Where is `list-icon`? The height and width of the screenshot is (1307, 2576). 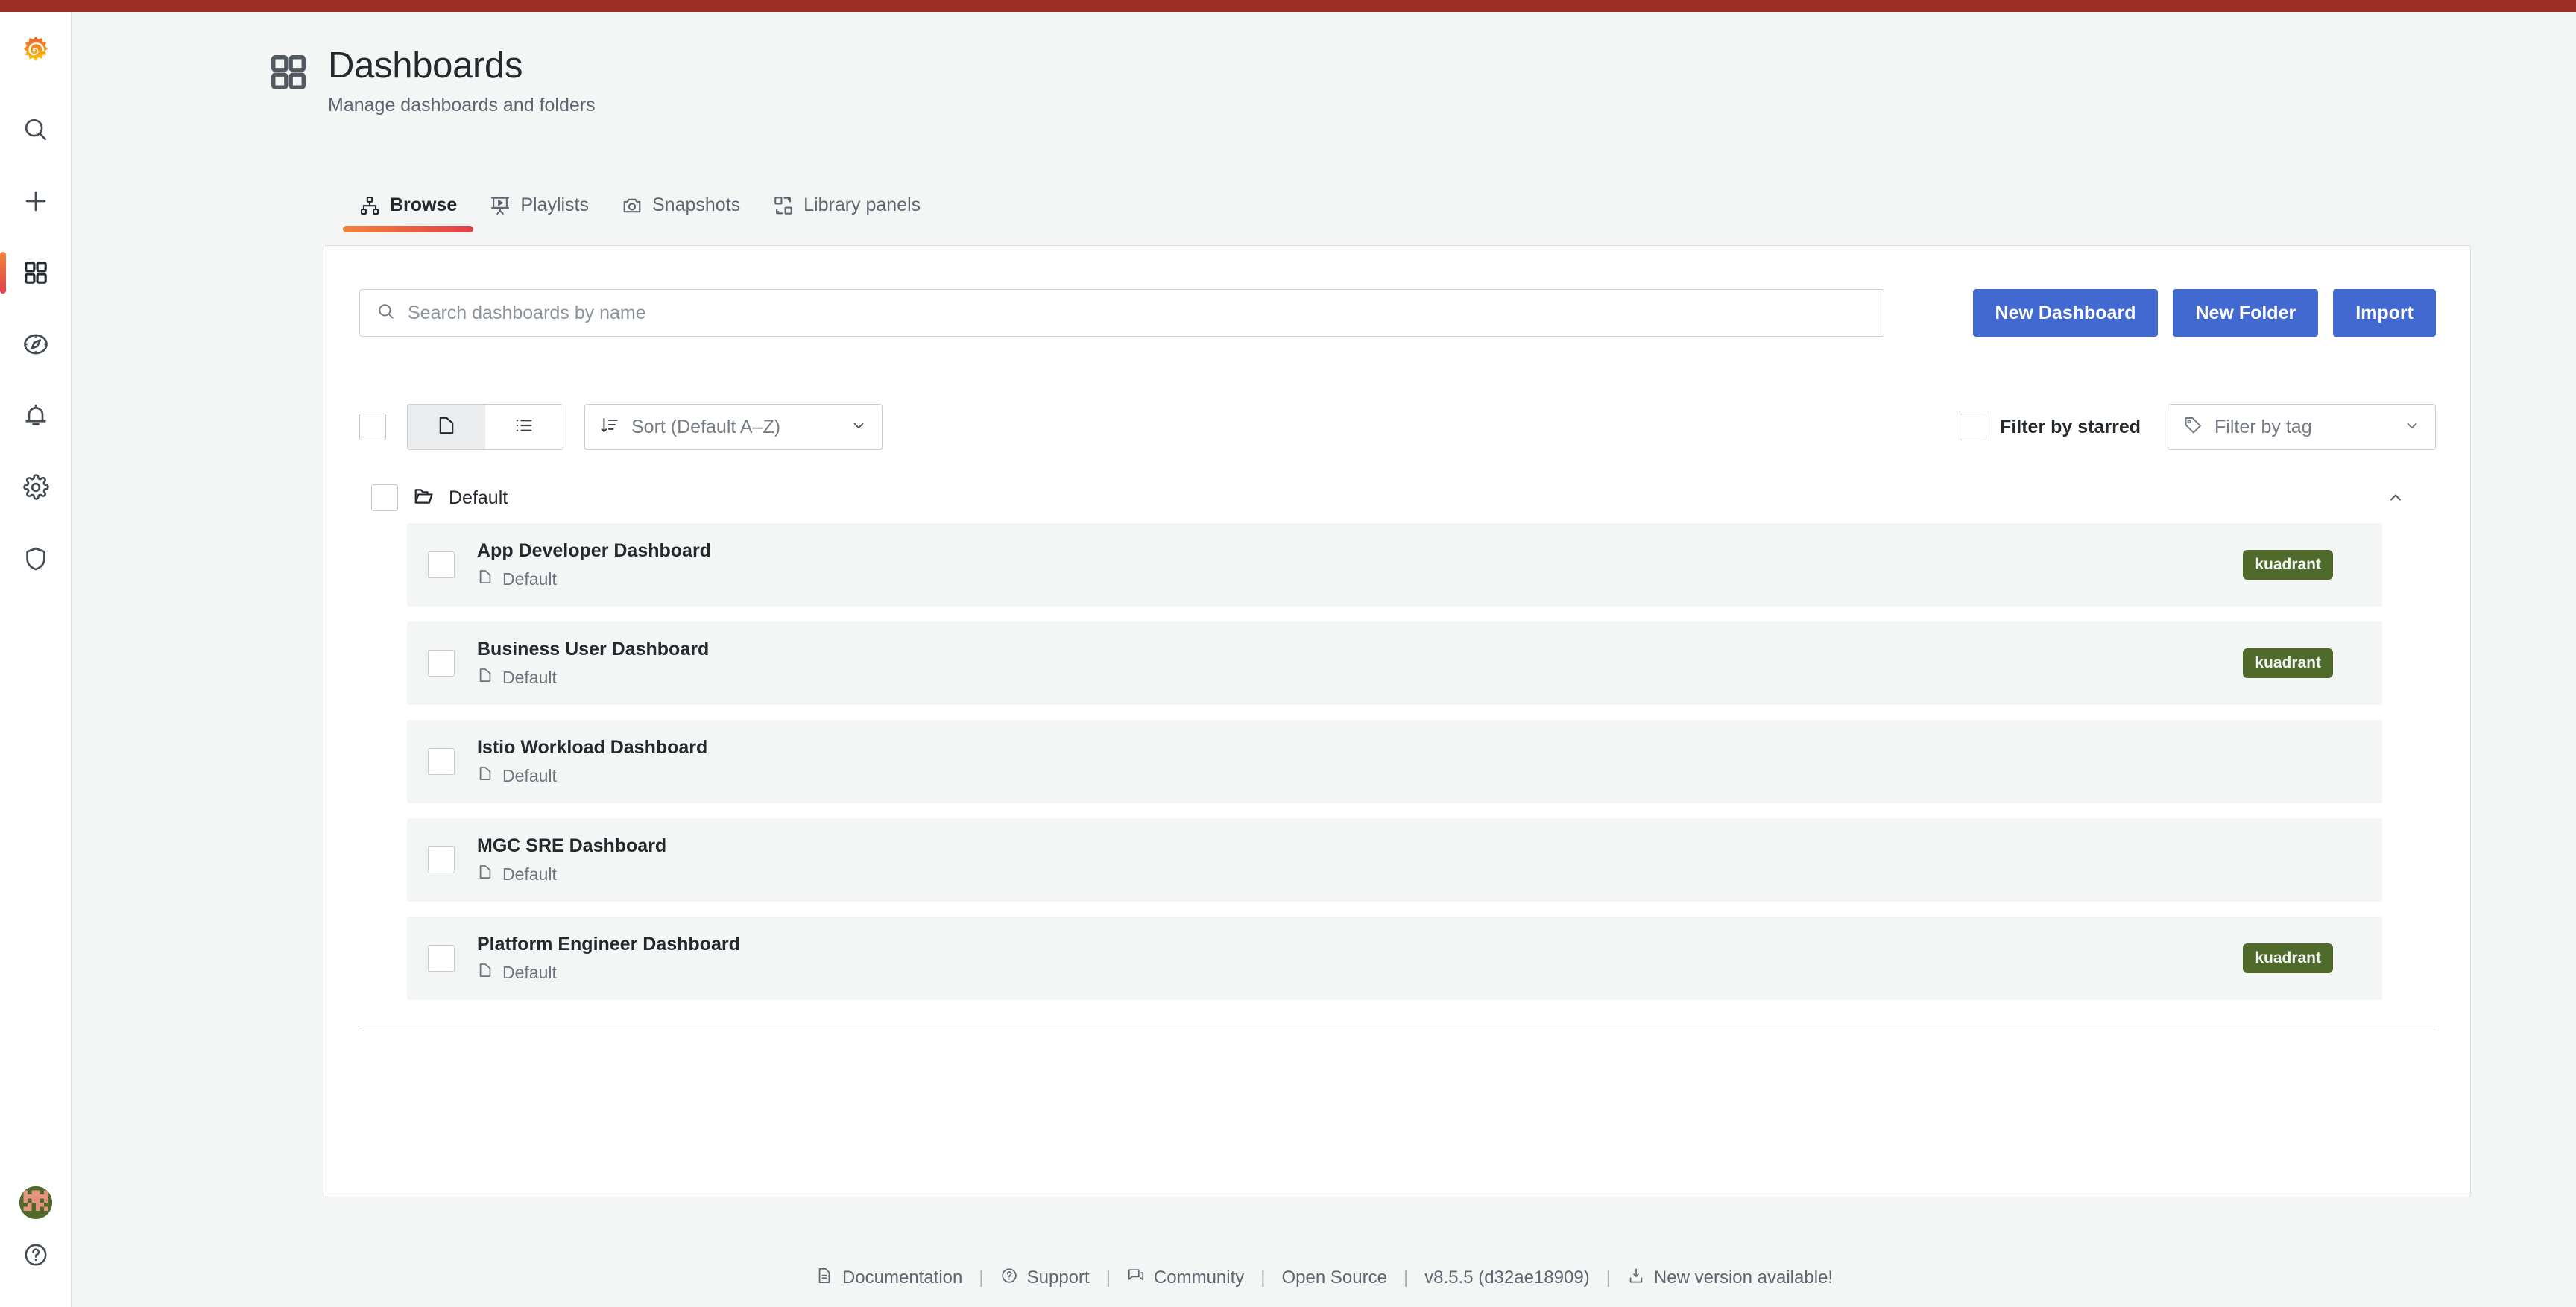
list-icon is located at coordinates (524, 427).